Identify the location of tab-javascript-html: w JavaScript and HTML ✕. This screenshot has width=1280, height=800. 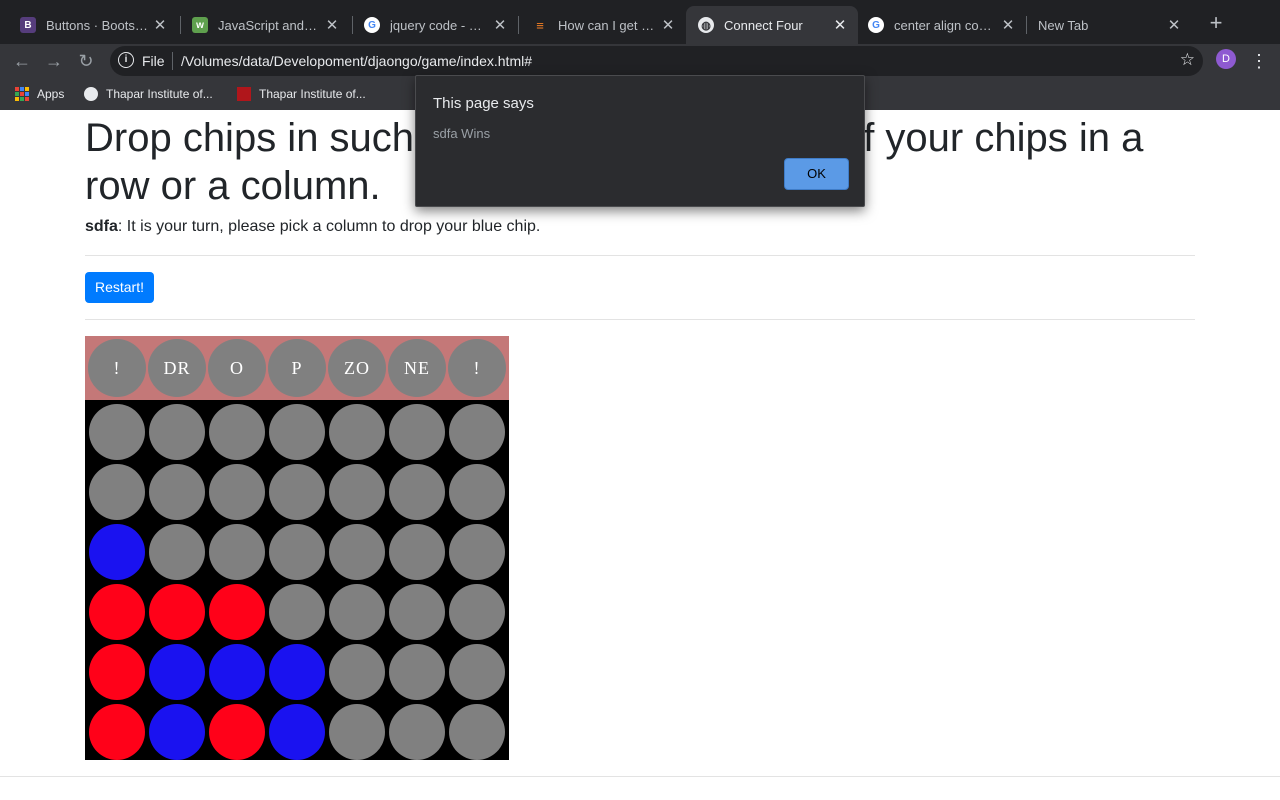
(265, 25).